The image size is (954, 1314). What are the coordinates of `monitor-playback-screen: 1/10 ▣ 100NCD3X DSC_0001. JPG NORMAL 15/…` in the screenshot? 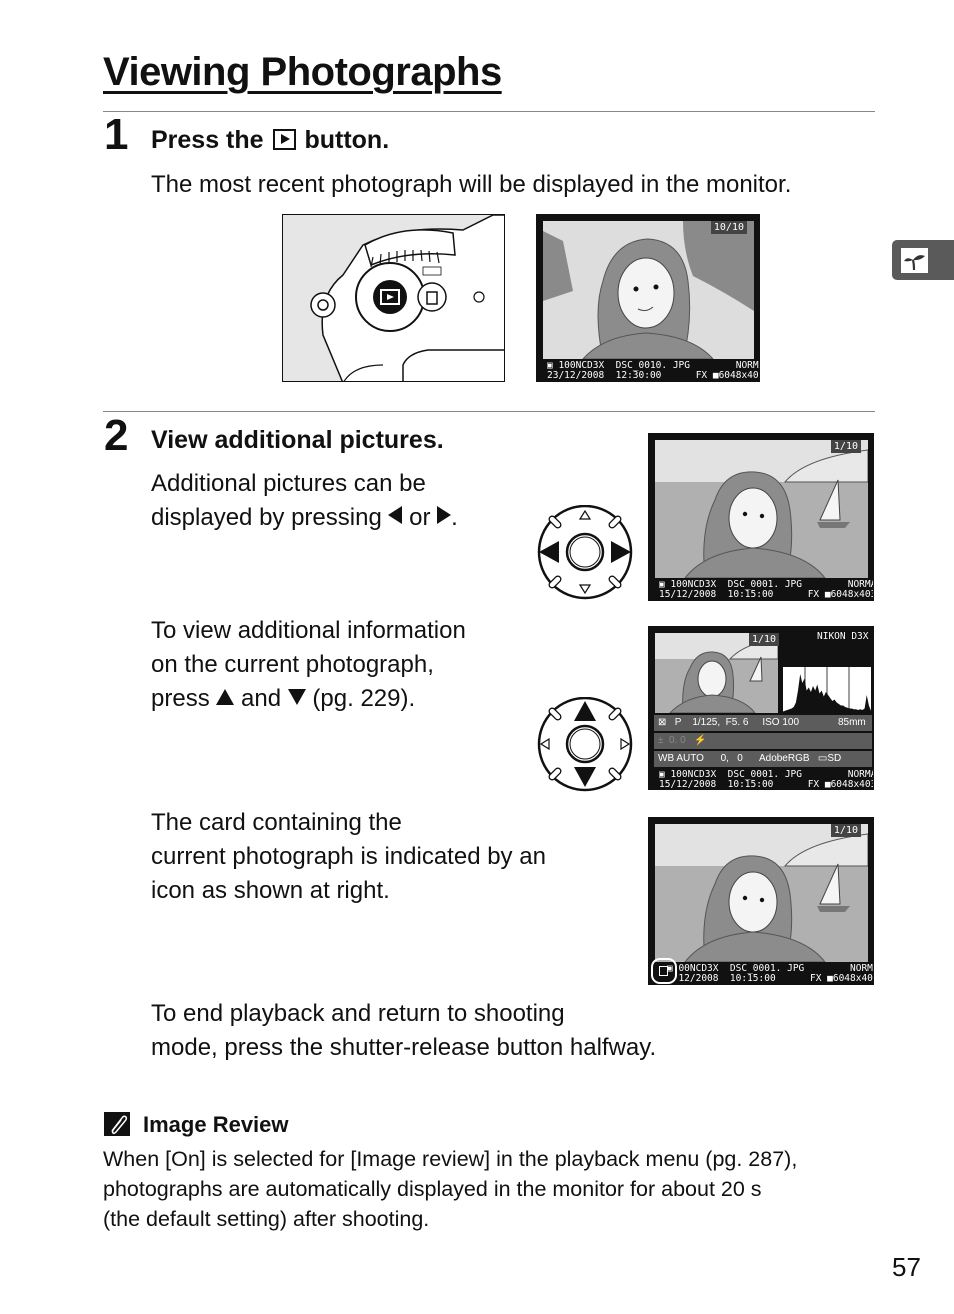 It's located at (761, 517).